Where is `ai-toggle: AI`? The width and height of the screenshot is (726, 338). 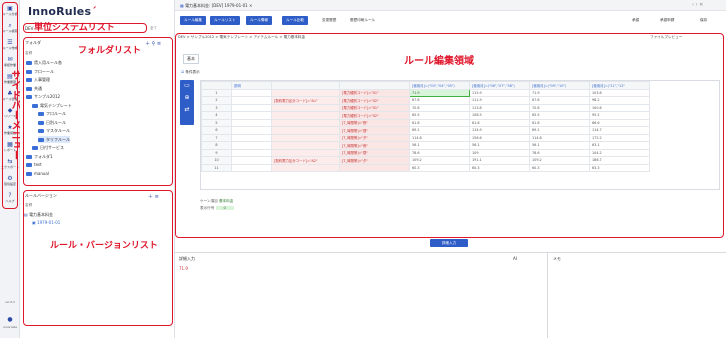
ai-toggle: AI is located at coordinates (515, 258).